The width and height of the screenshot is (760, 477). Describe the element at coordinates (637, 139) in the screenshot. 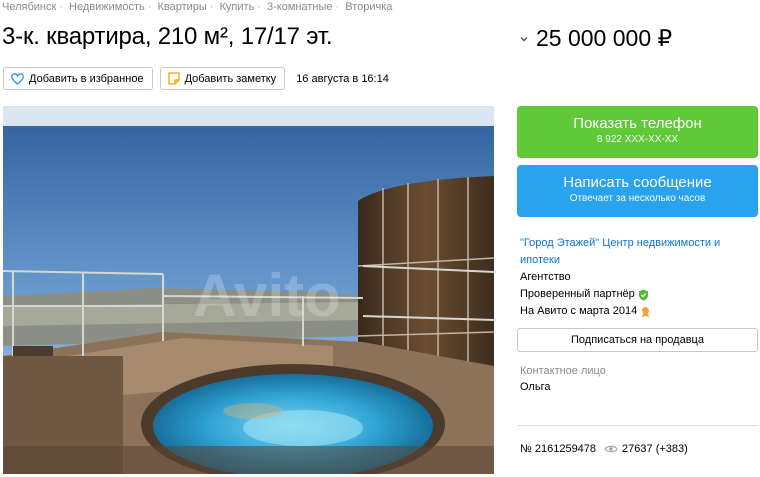

I see `phone-number-masked: 8 922 XXX-XX-XX` at that location.